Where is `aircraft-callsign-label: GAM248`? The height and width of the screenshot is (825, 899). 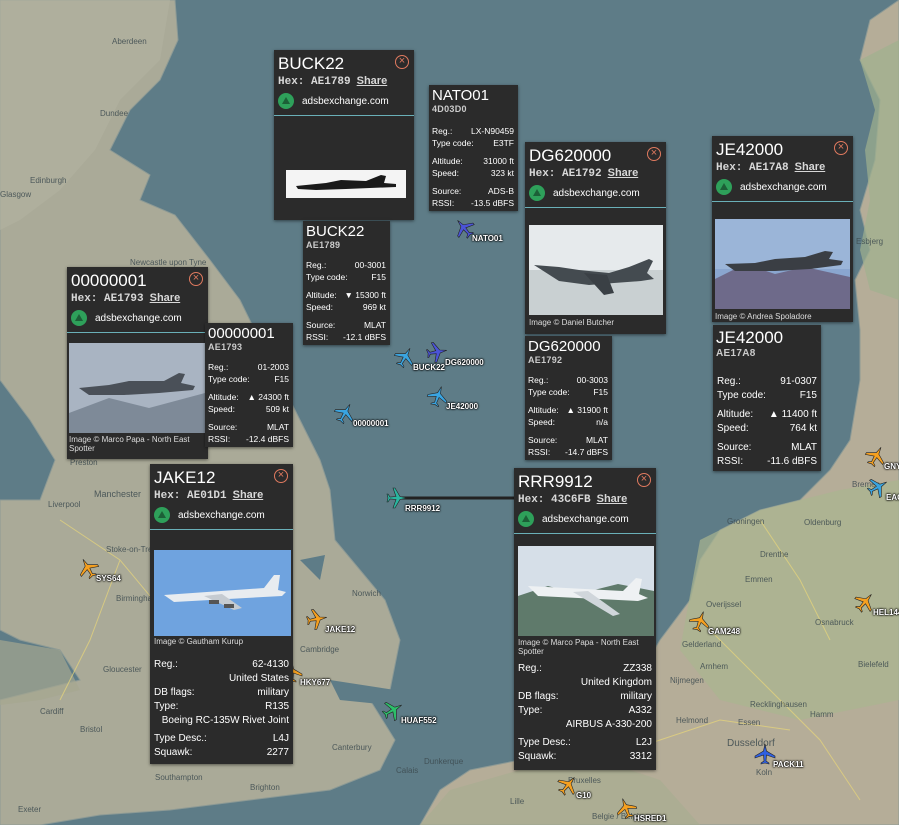
aircraft-callsign-label: GAM248 is located at coordinates (724, 631).